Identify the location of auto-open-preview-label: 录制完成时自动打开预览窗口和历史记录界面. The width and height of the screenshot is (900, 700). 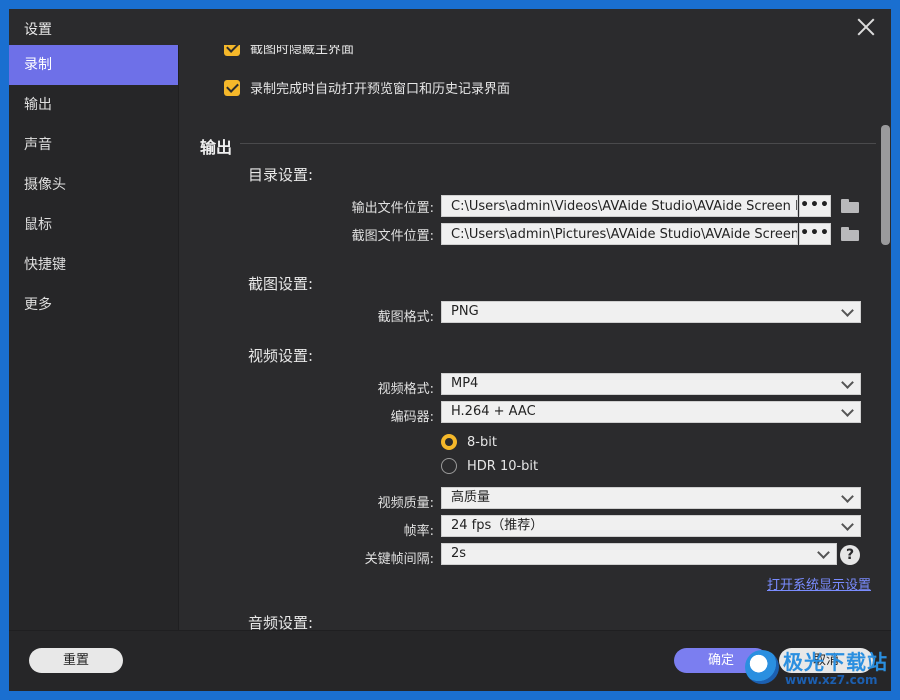
(380, 89).